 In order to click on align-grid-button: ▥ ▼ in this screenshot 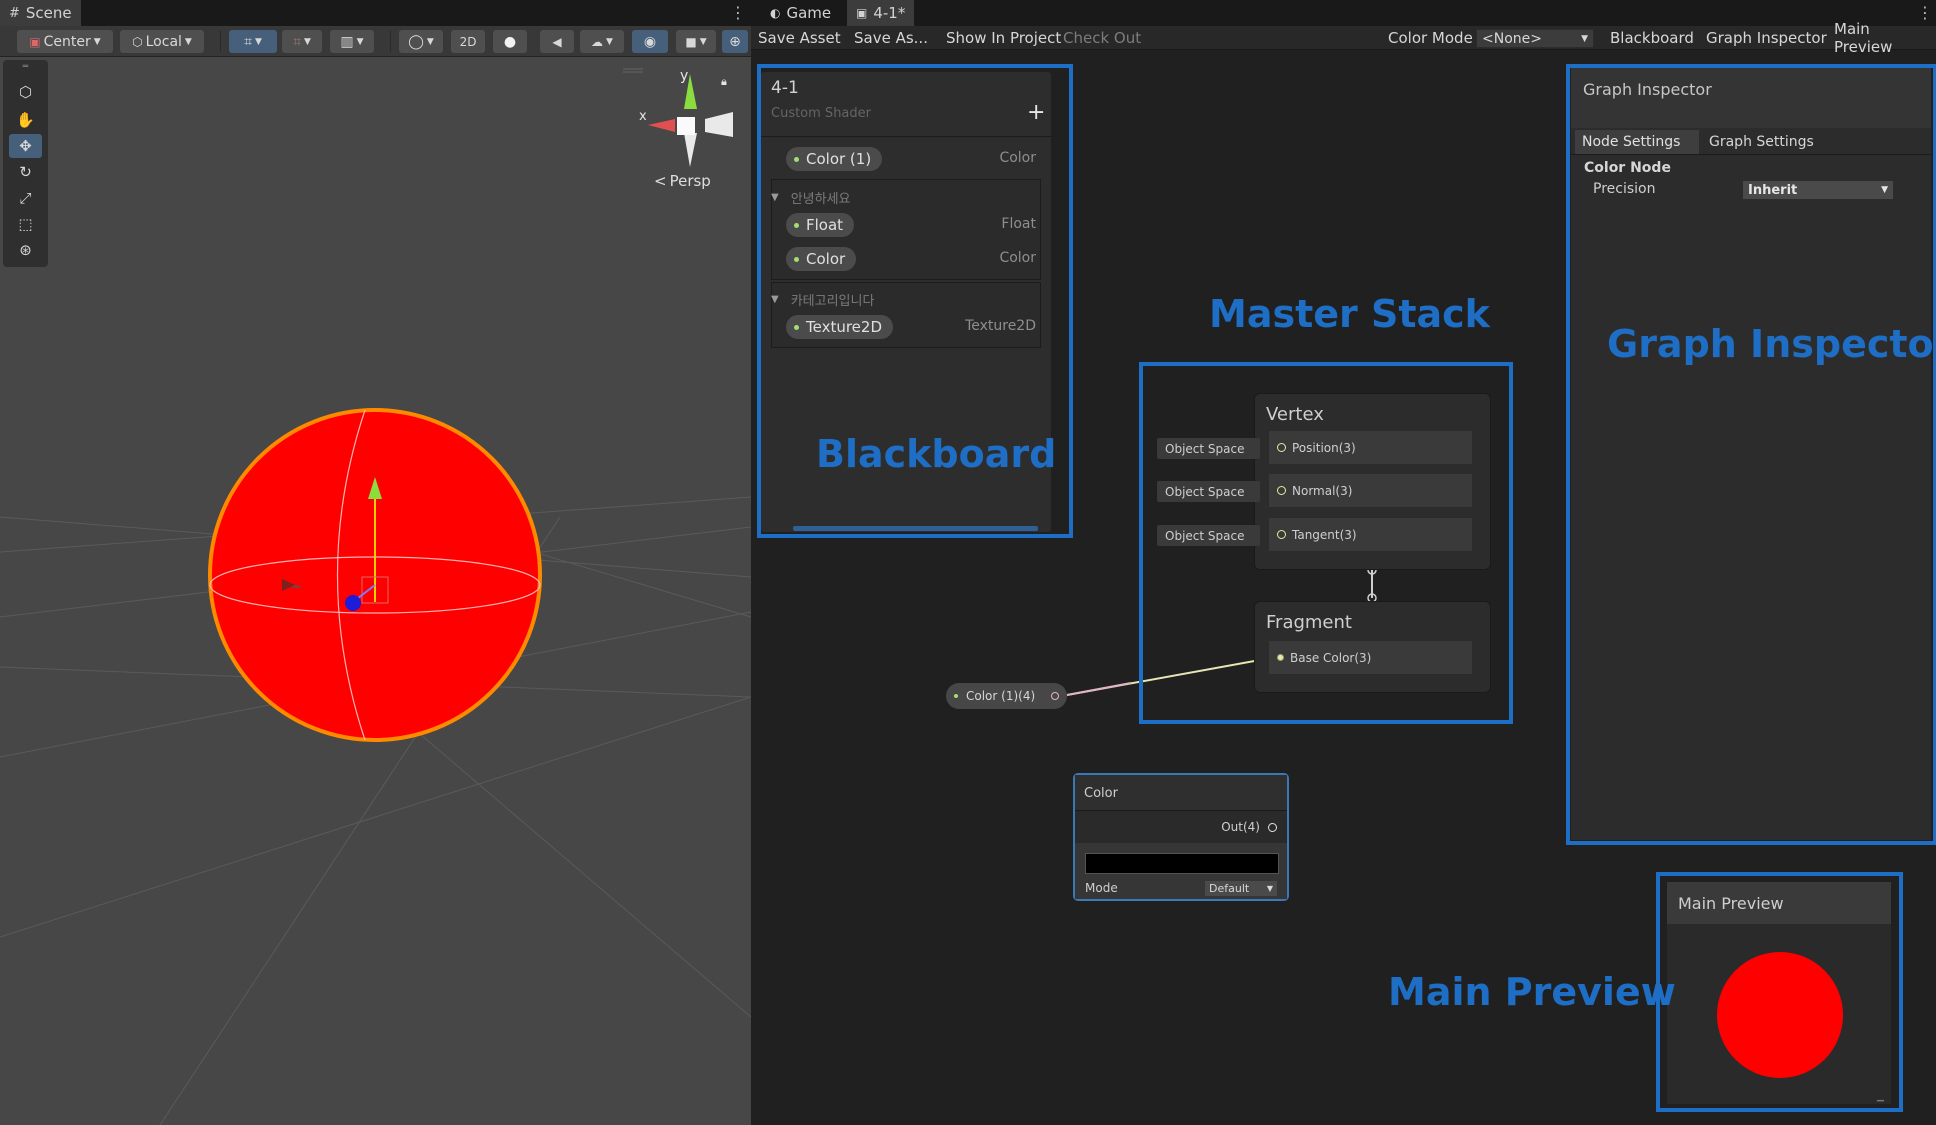, I will do `click(352, 41)`.